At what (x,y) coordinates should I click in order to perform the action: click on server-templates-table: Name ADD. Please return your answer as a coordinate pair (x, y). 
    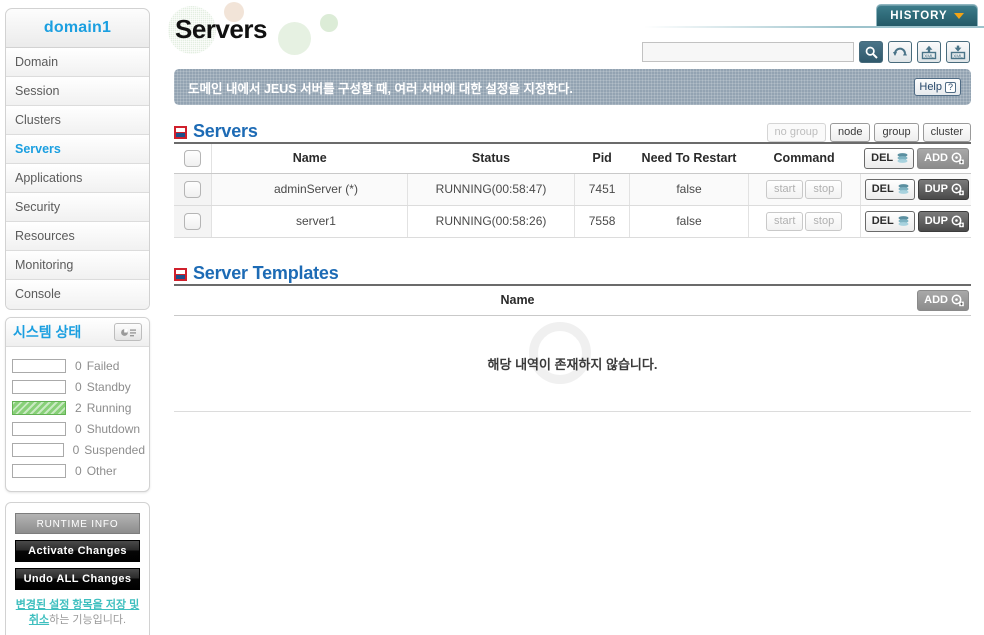
    Looking at the image, I should click on (572, 300).